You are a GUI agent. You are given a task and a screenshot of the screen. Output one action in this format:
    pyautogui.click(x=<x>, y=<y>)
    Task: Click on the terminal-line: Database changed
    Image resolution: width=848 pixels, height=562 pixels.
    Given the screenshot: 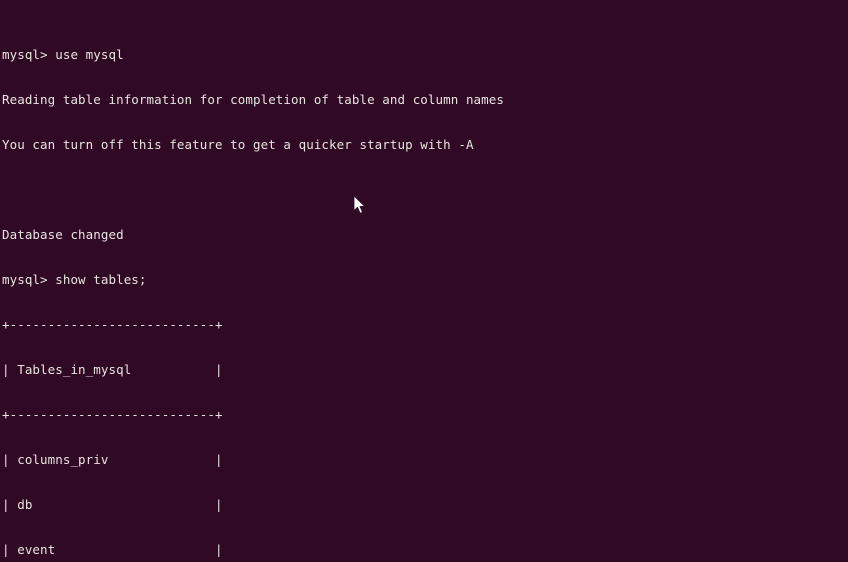 What is the action you would take?
    pyautogui.click(x=63, y=234)
    